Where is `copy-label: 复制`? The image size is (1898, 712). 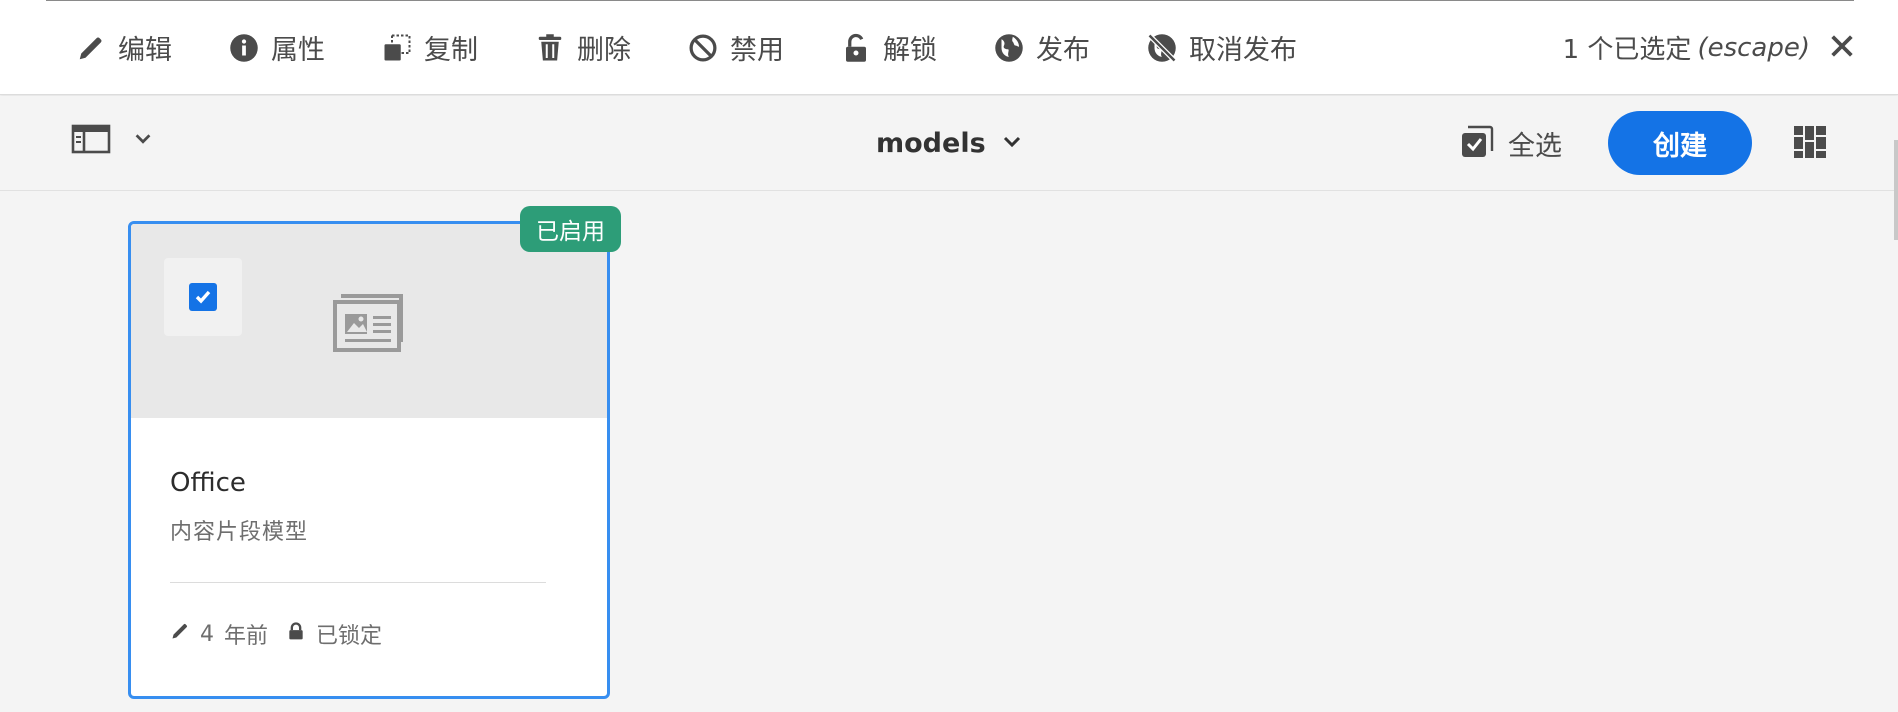 copy-label: 复制 is located at coordinates (451, 50).